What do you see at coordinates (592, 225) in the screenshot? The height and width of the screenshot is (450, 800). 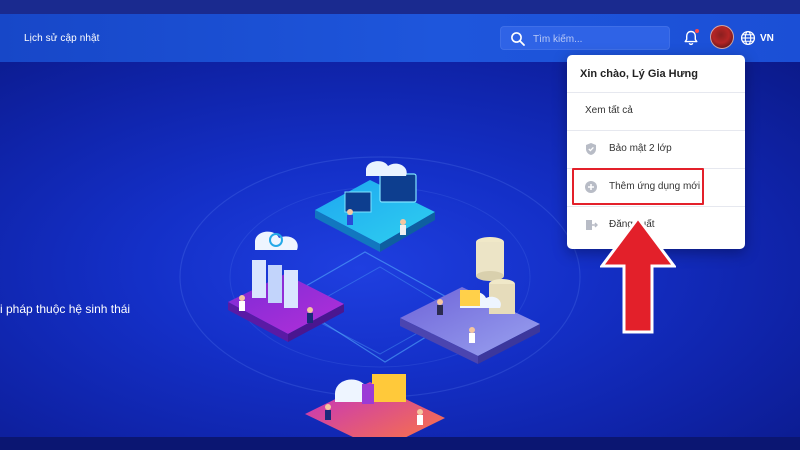 I see `logout-icon` at bounding box center [592, 225].